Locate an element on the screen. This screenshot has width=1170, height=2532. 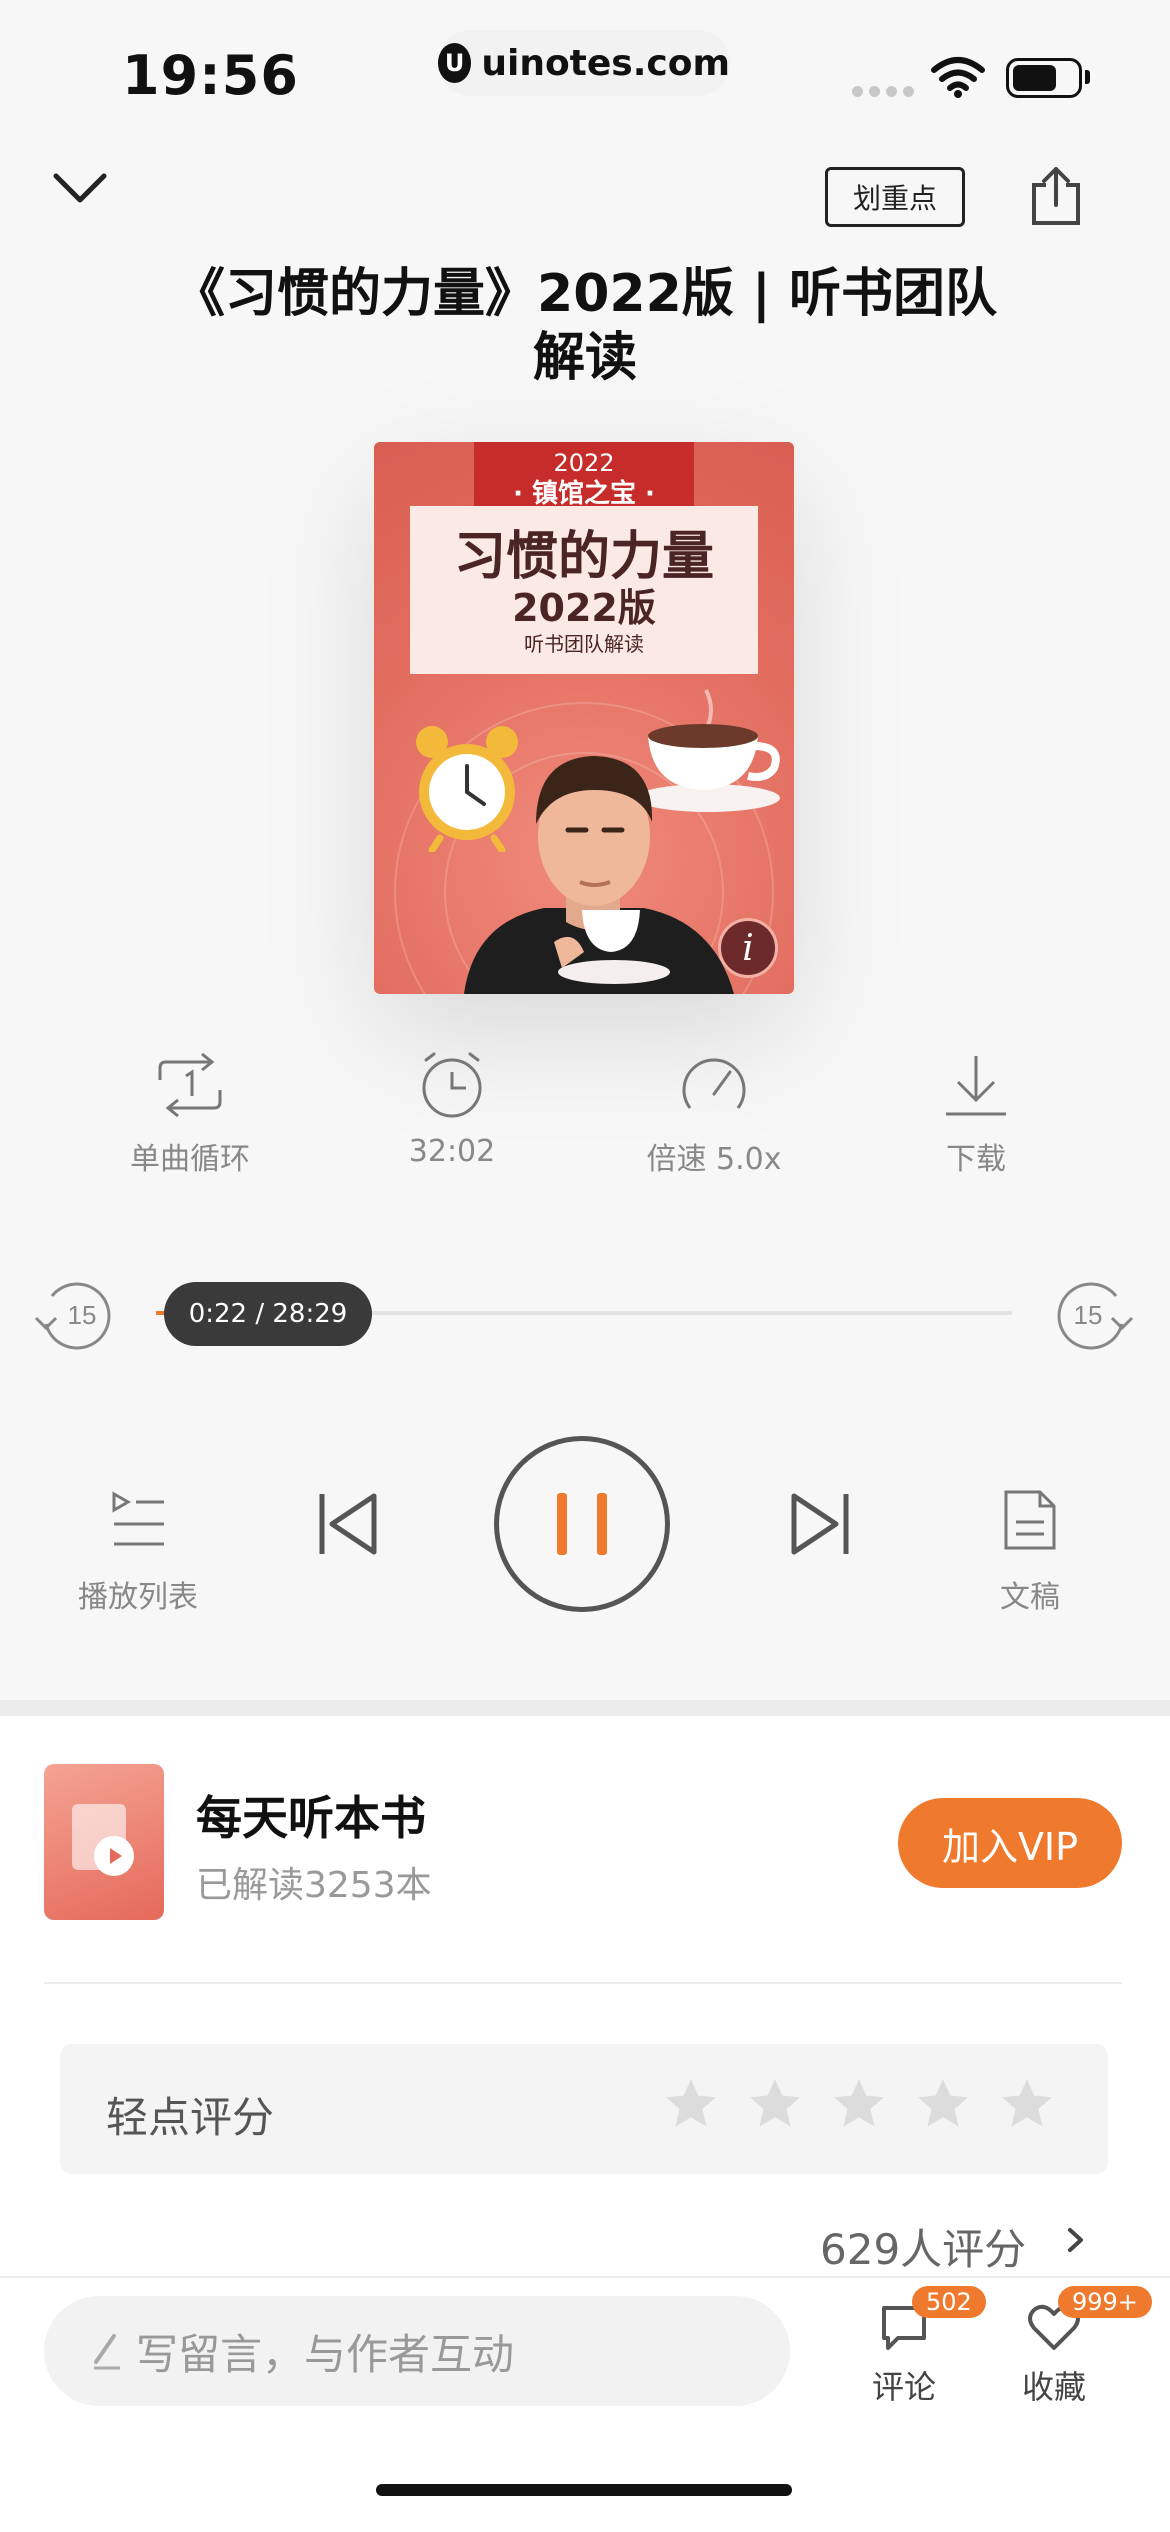
url-text: uinotes.com is located at coordinates (605, 63).